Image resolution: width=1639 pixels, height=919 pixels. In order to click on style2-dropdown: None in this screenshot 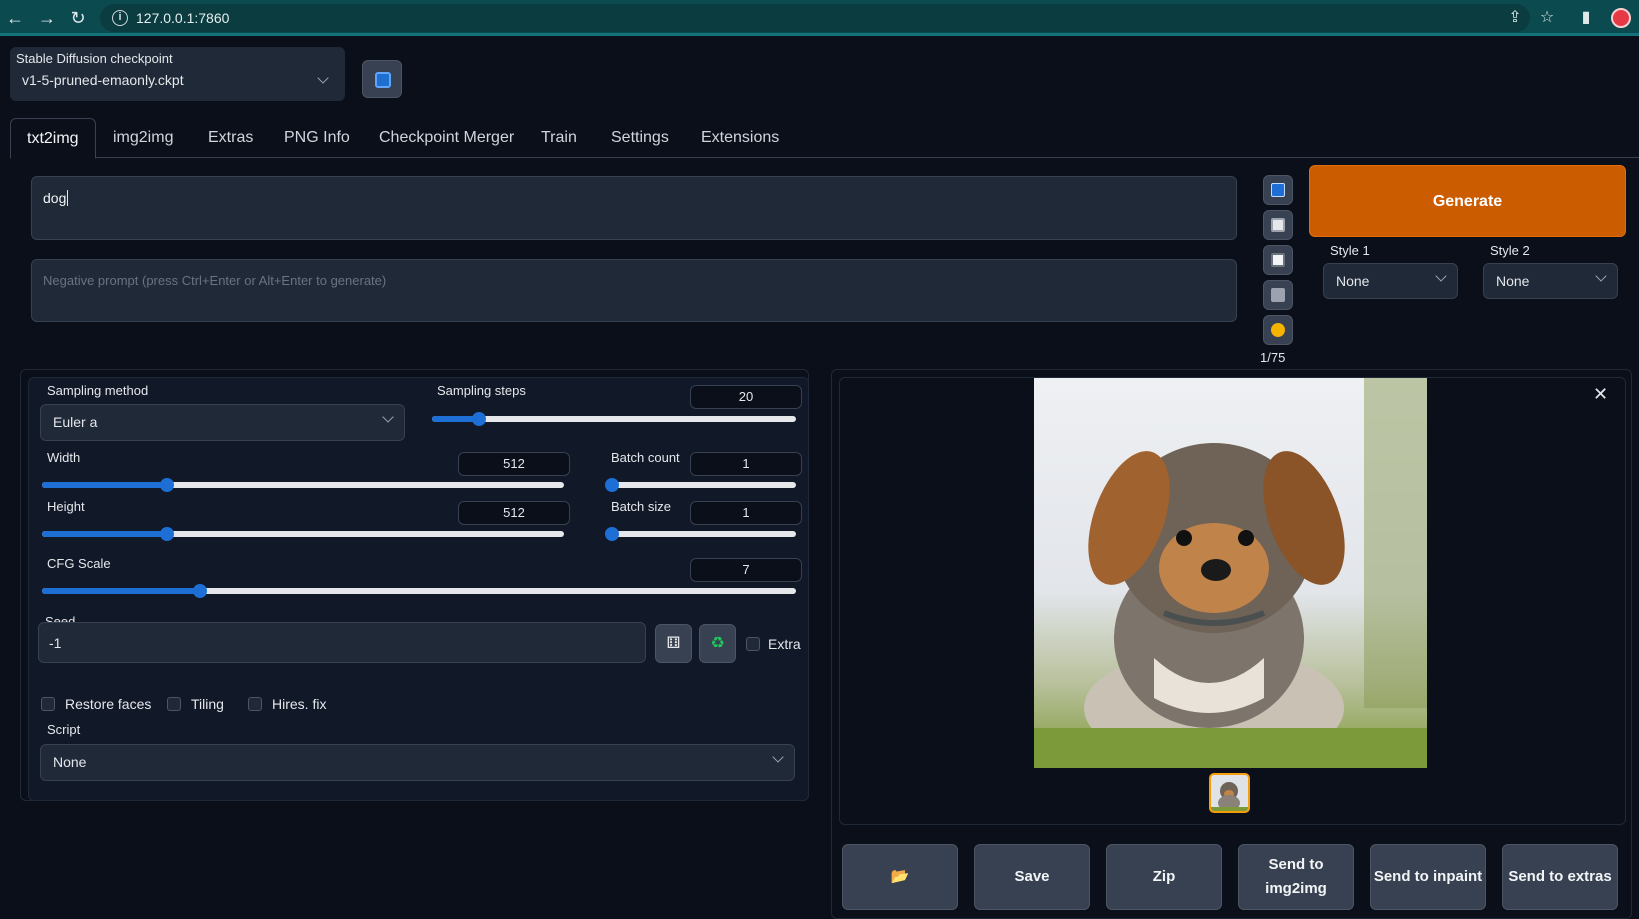, I will do `click(1550, 281)`.